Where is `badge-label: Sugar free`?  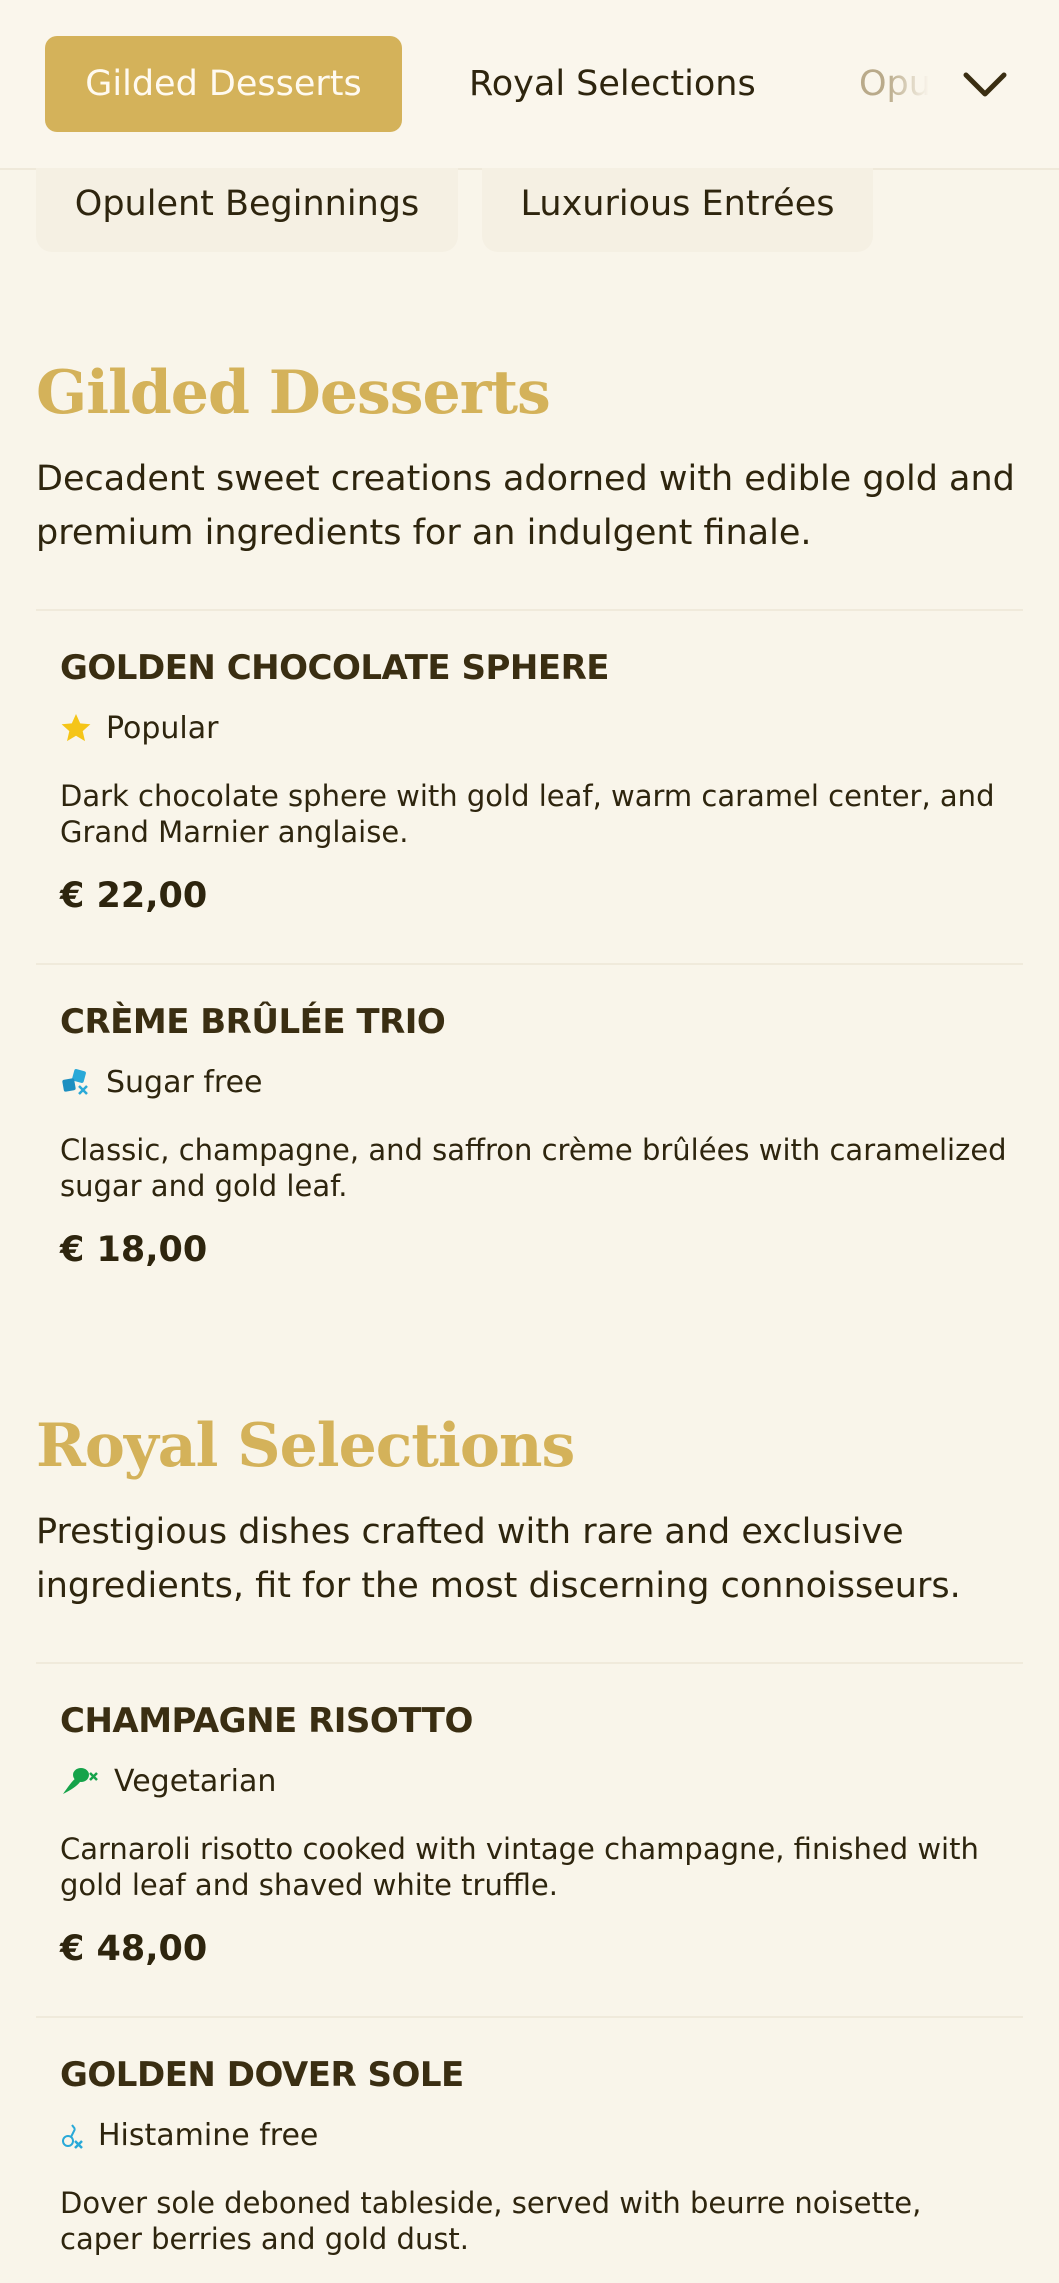
badge-label: Sugar free is located at coordinates (184, 1082).